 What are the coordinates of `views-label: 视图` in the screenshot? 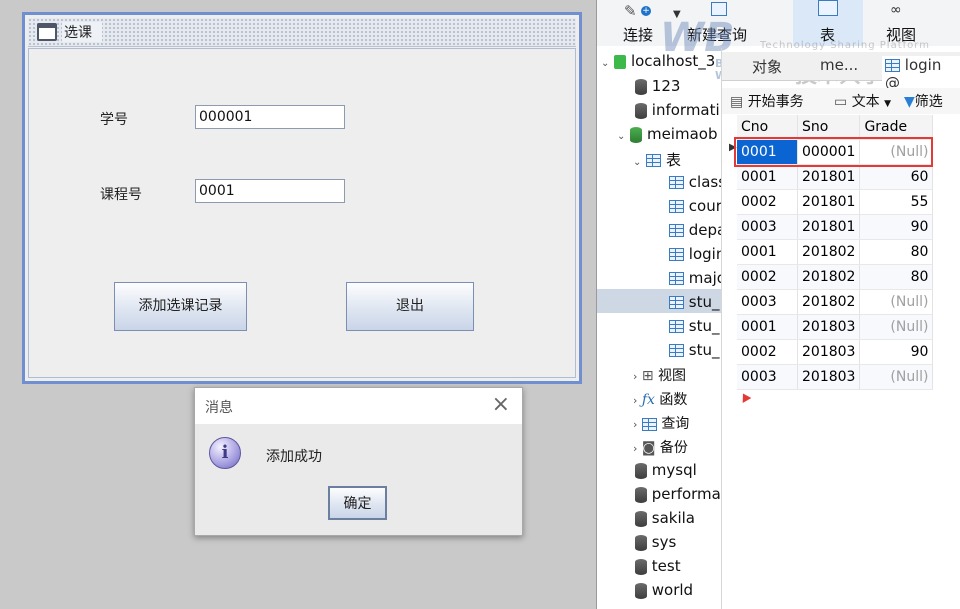 It's located at (672, 376).